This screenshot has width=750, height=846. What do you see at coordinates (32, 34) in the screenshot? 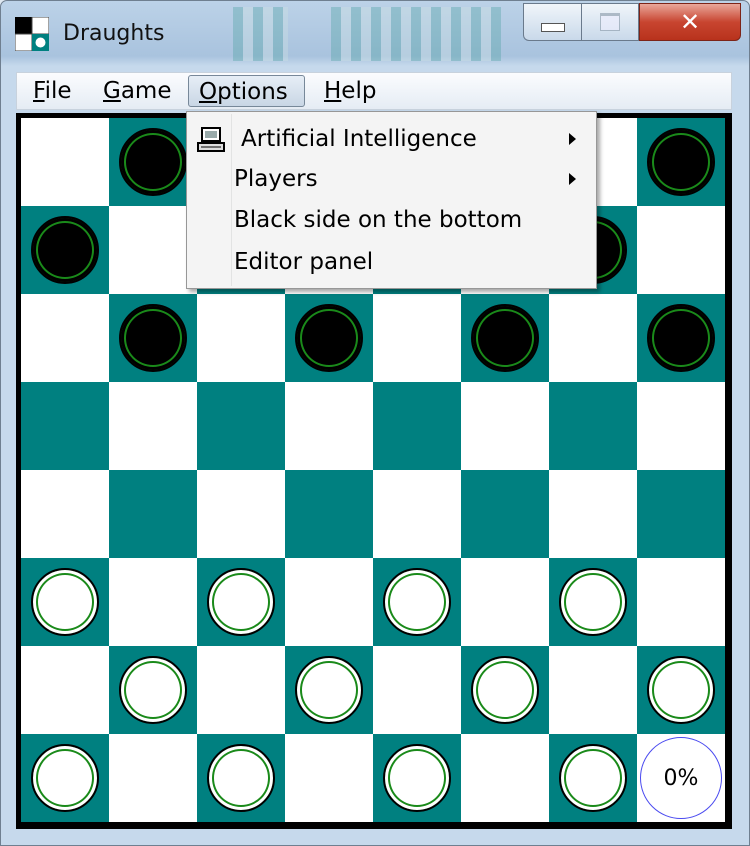
I see `draughts-app-icon` at bounding box center [32, 34].